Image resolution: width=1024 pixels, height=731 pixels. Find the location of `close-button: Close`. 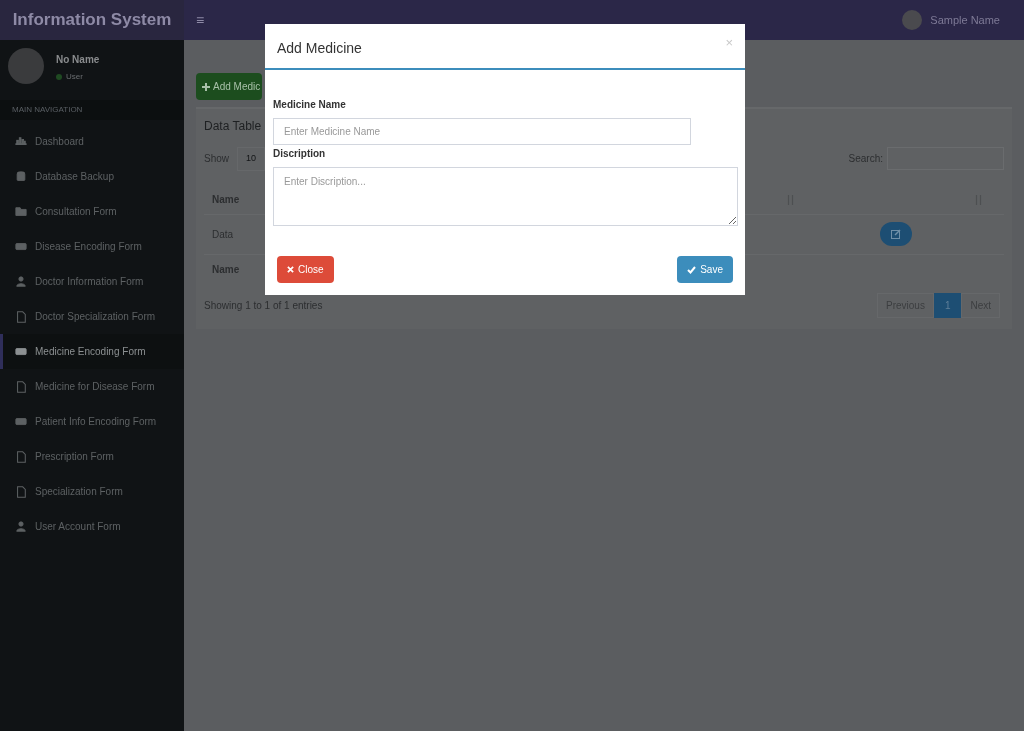

close-button: Close is located at coordinates (305, 269).